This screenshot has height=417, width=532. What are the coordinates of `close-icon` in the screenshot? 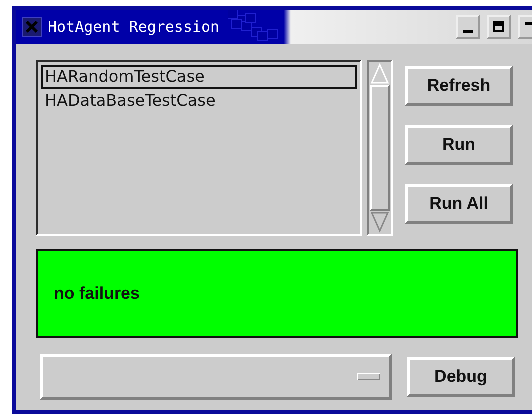 It's located at (32, 27).